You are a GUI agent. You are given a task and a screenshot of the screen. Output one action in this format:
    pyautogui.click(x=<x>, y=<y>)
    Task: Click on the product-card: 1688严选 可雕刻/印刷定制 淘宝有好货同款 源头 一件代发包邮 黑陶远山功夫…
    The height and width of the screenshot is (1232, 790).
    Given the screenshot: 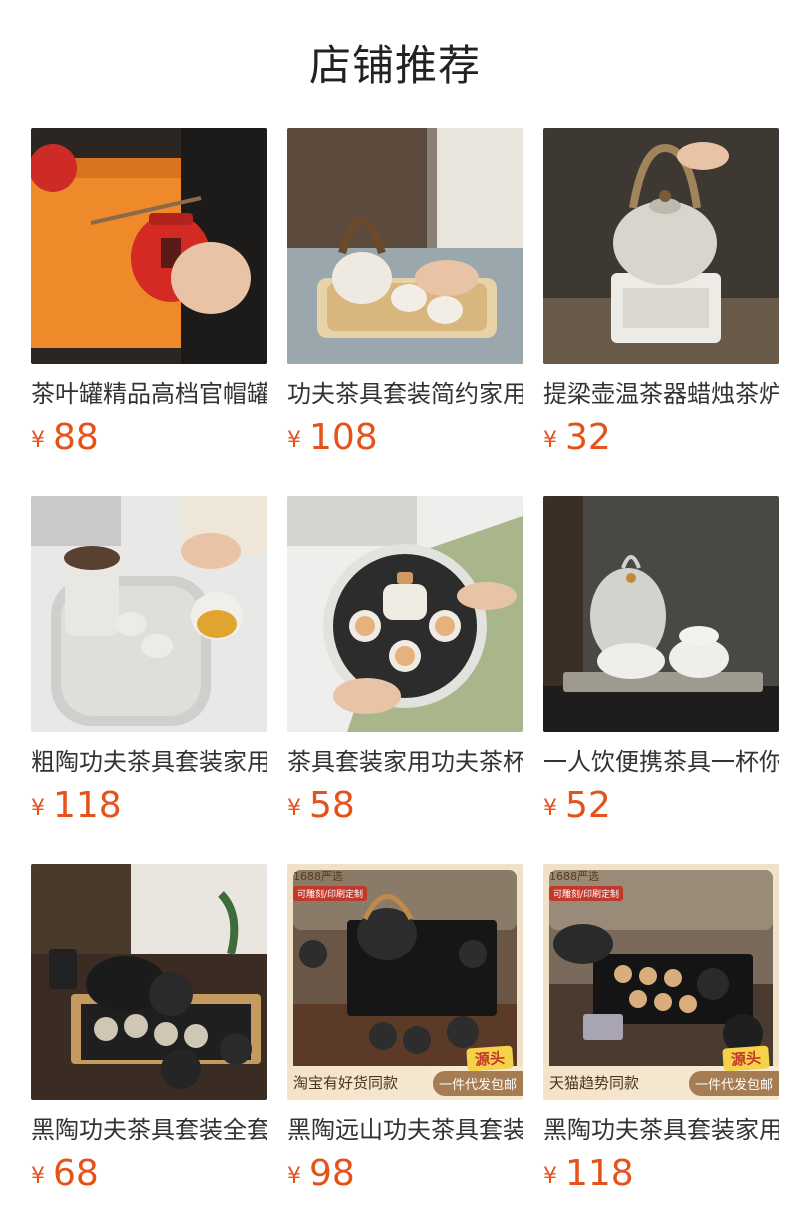 What is the action you would take?
    pyautogui.click(x=405, y=1032)
    